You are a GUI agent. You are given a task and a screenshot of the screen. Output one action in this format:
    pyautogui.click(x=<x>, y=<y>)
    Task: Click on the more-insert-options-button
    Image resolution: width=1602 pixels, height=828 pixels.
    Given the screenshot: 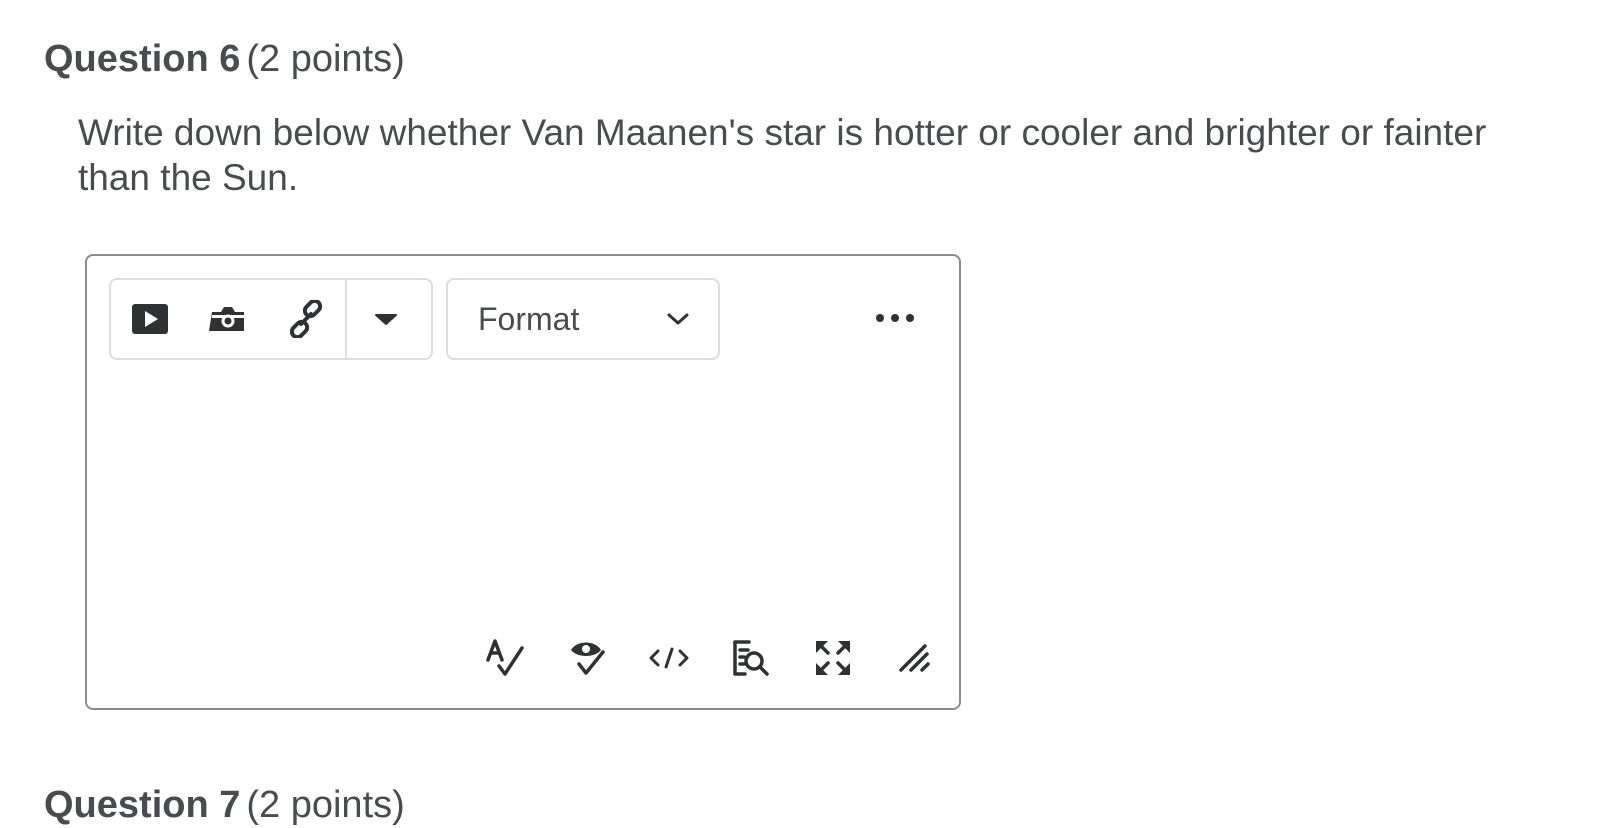 What is the action you would take?
    pyautogui.click(x=386, y=319)
    